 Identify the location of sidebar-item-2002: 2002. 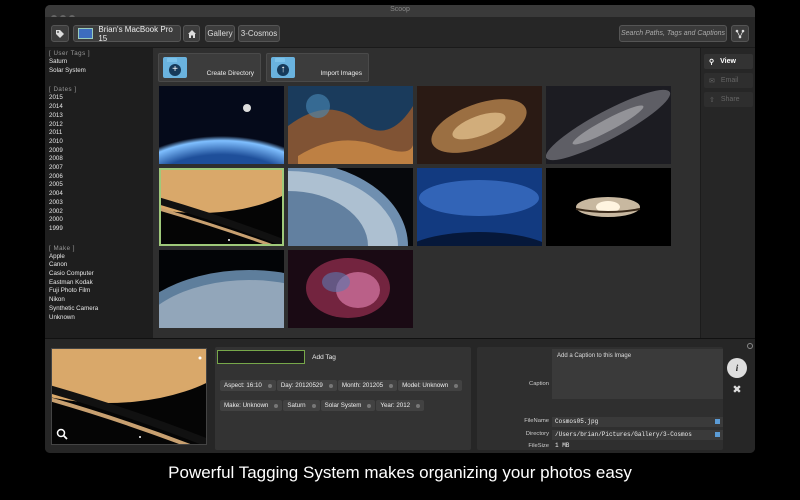
(101, 212).